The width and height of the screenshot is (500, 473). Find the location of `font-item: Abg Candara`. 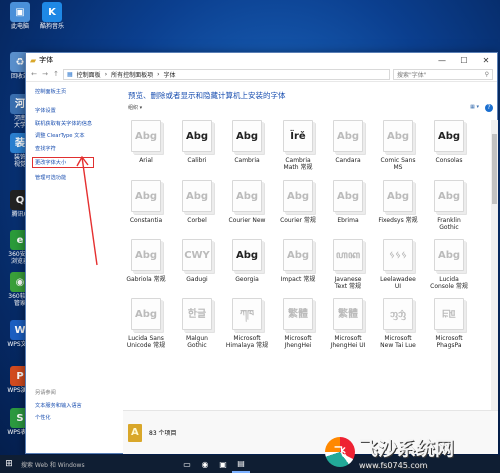

font-item: Abg Candara is located at coordinates (348, 142).